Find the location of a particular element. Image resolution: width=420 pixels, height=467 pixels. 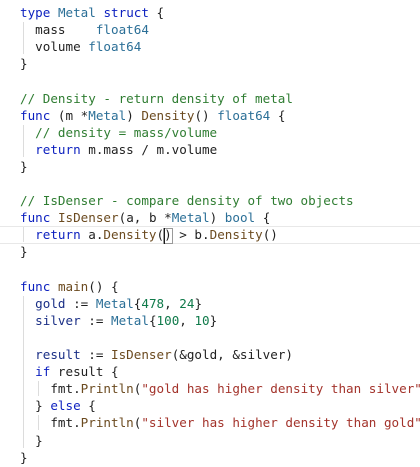

code-token: if is located at coordinates (43, 372).